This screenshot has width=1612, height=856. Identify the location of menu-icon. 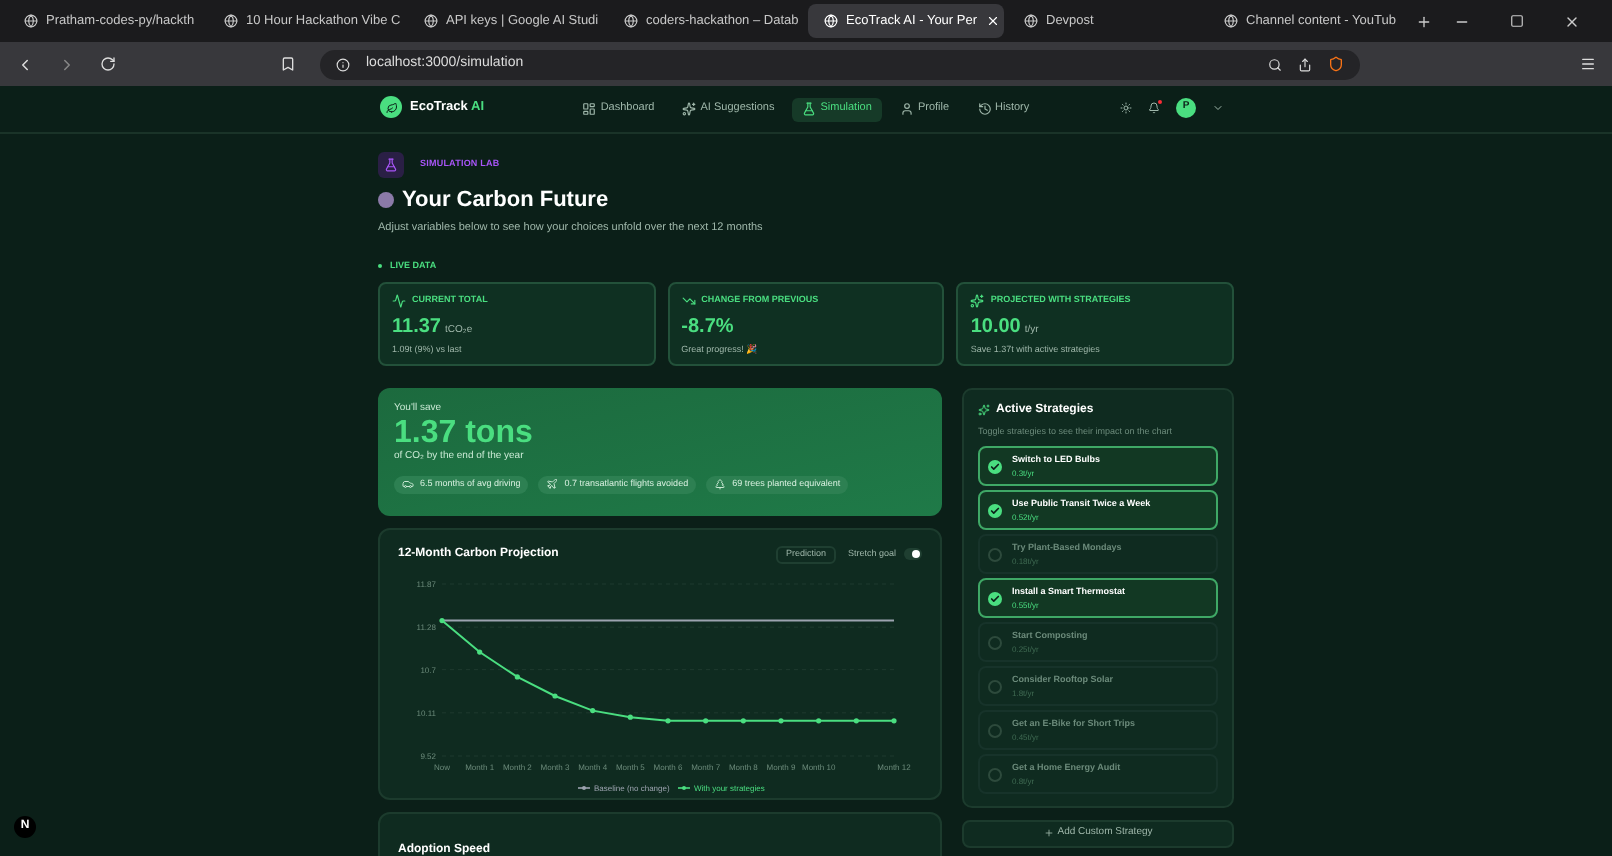
(1588, 64).